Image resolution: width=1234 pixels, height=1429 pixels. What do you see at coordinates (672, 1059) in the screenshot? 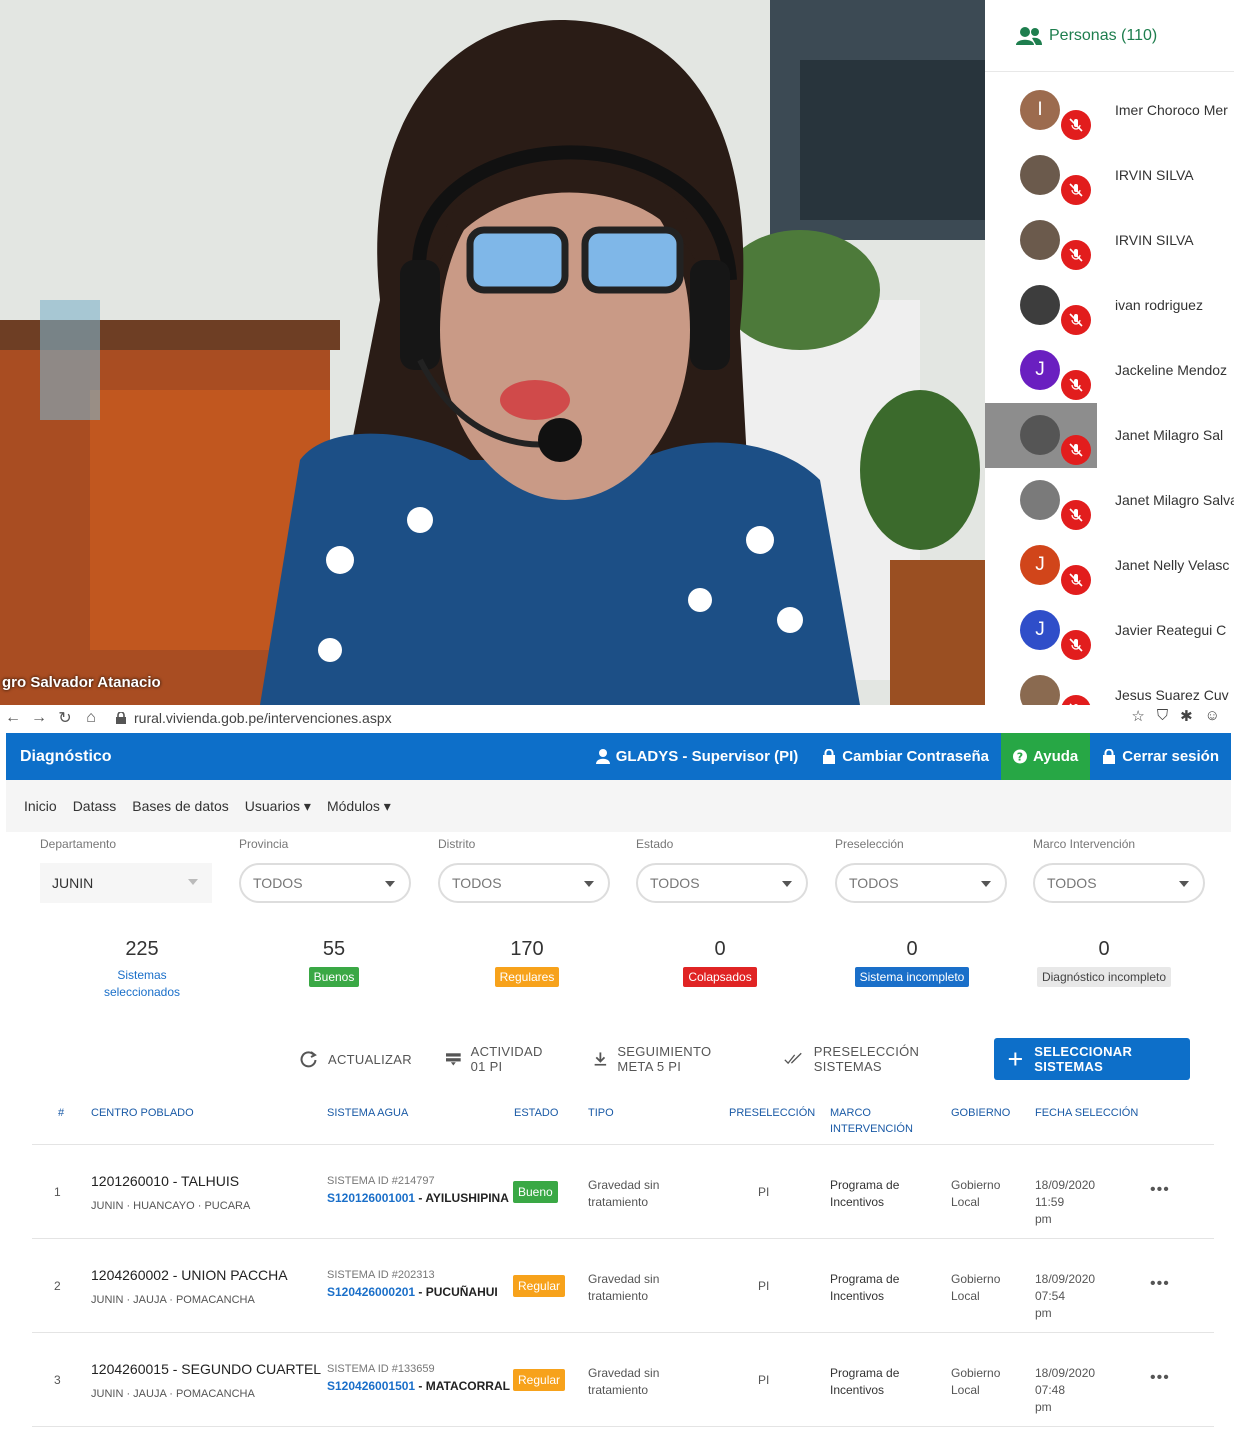
I see `download-button: SEGUIMIENTO META 5 PI` at bounding box center [672, 1059].